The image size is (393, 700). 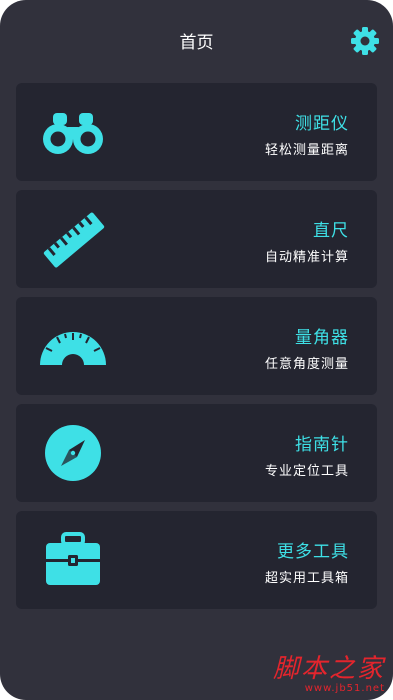 I want to click on card-protractor: 量角器 任意角度测量, so click(x=196, y=346).